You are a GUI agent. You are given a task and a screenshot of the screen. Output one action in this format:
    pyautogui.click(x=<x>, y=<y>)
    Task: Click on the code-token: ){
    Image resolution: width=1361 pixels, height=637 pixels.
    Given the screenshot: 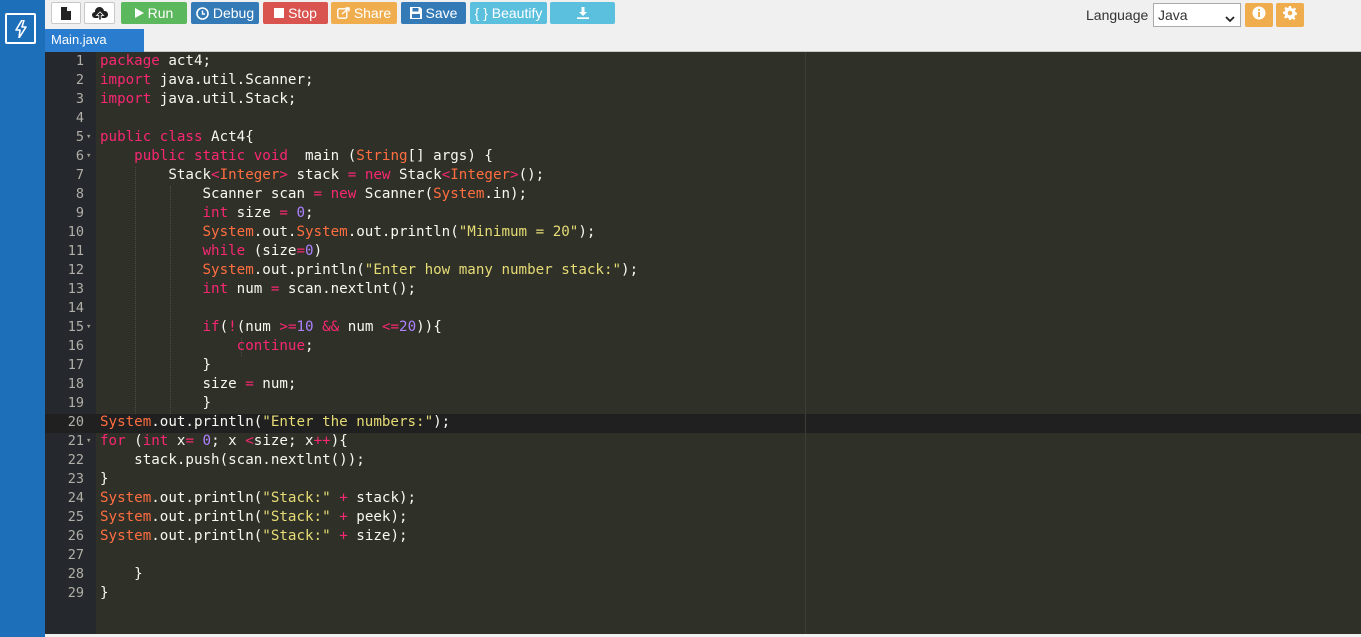 What is the action you would take?
    pyautogui.click(x=339, y=441)
    